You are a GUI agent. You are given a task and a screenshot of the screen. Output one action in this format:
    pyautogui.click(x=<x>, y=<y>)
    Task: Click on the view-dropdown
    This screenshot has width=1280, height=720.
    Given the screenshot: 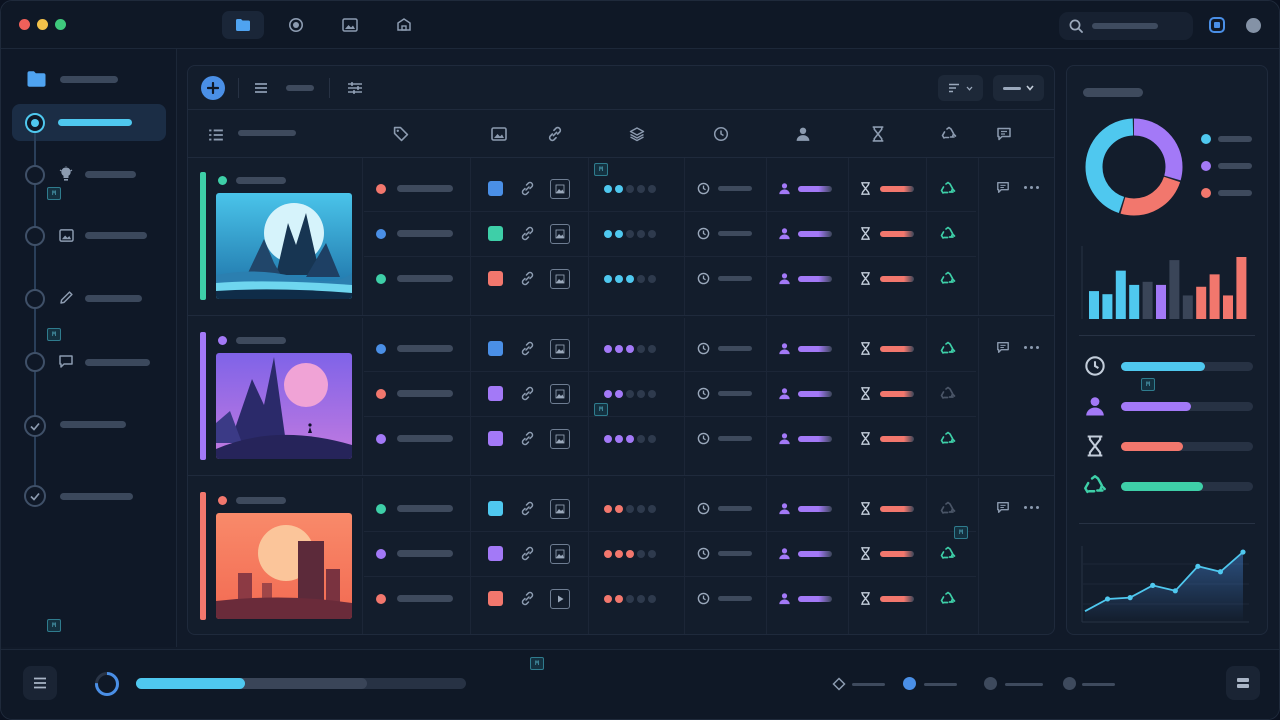 What is the action you would take?
    pyautogui.click(x=1018, y=88)
    